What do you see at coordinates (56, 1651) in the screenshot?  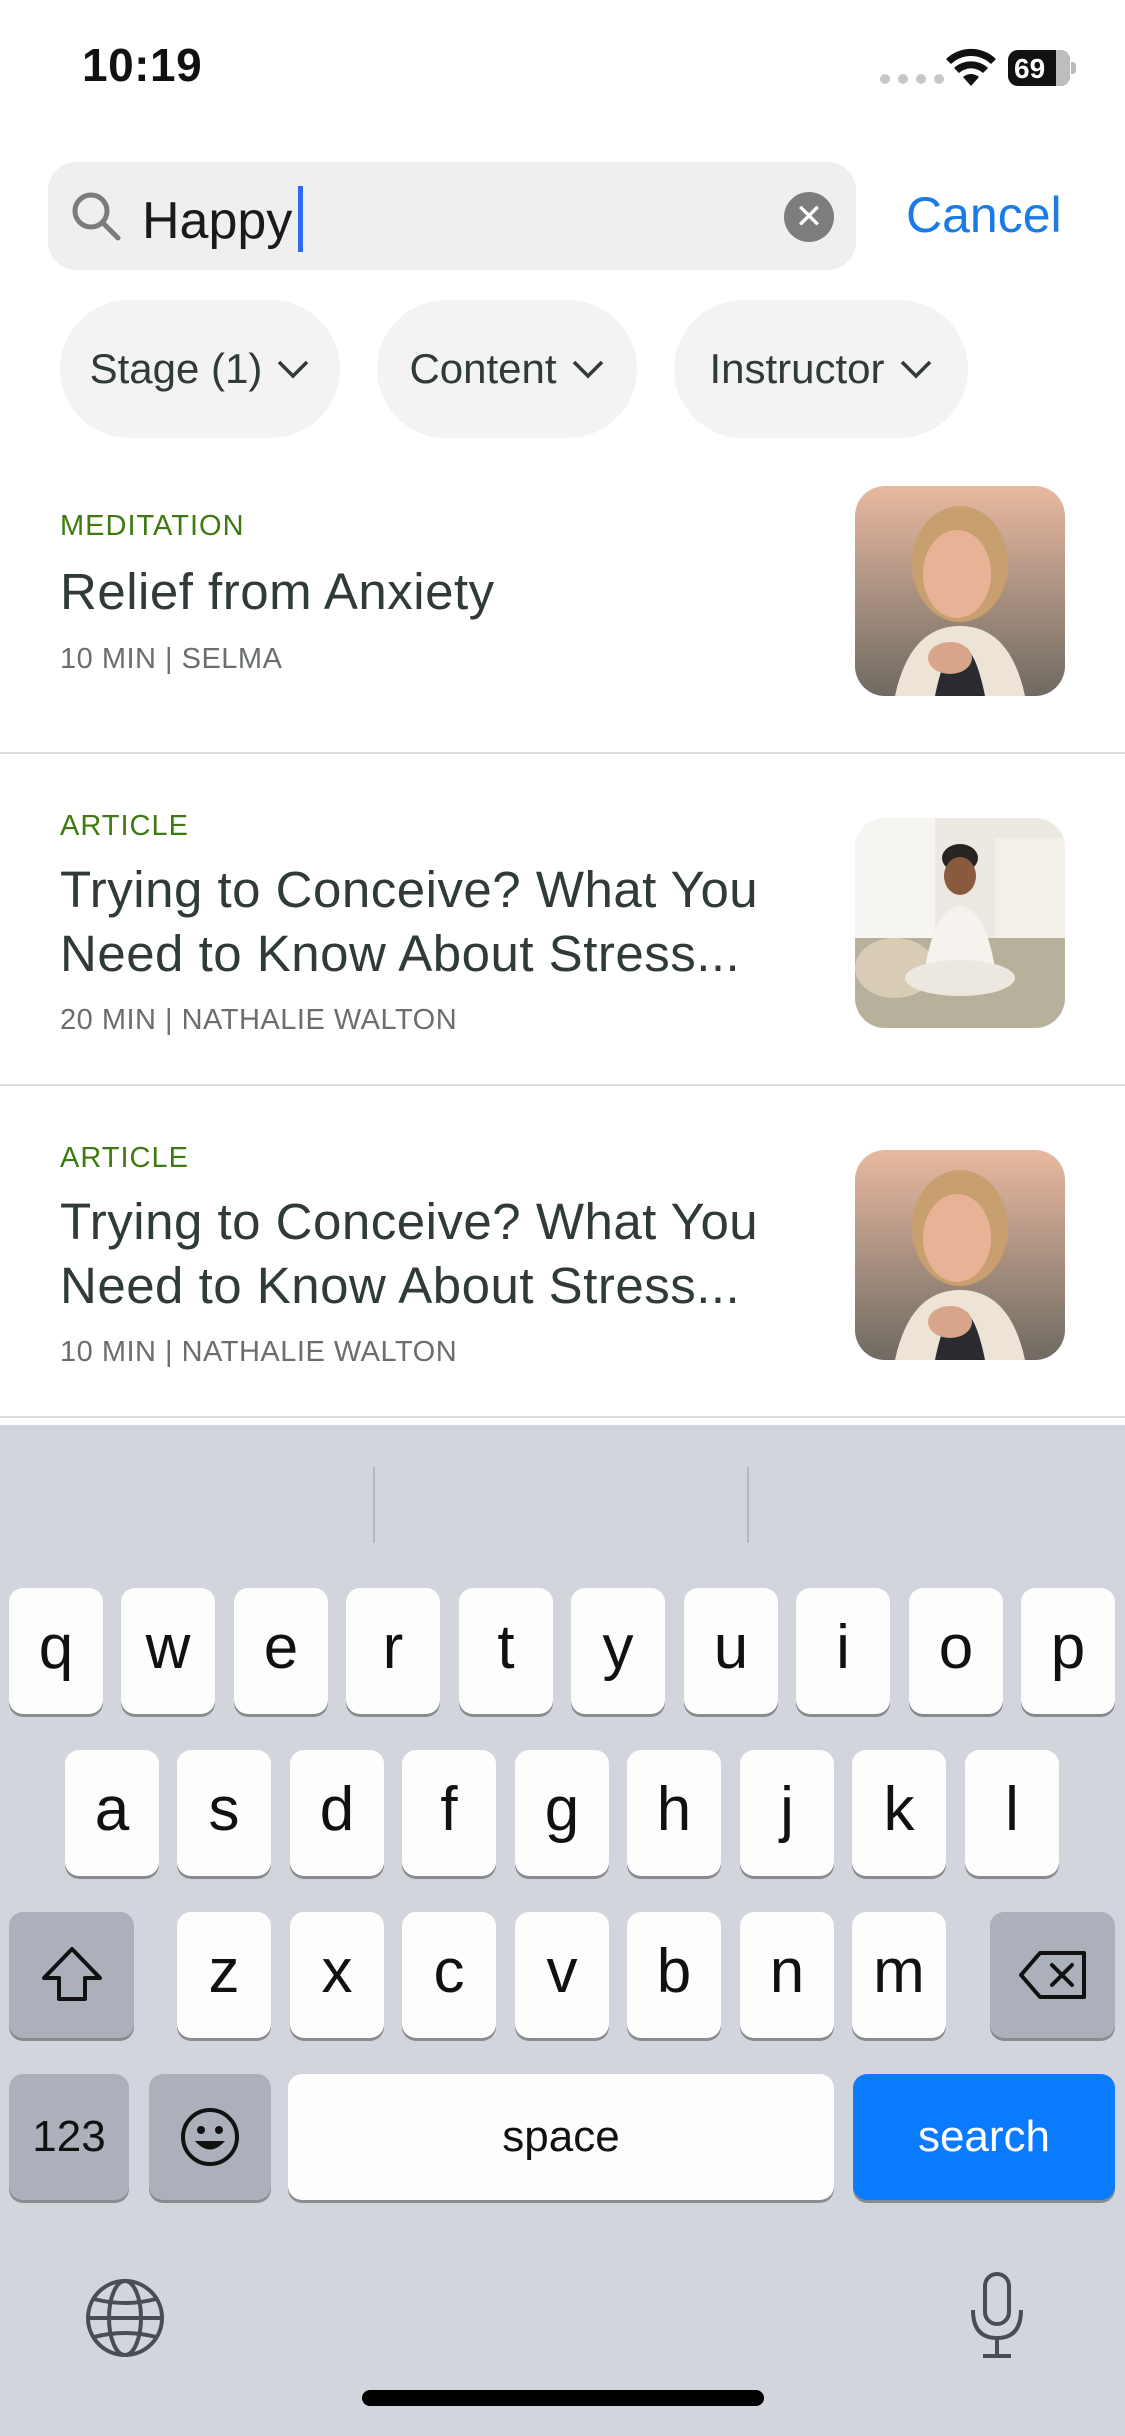 I see `key-q: q` at bounding box center [56, 1651].